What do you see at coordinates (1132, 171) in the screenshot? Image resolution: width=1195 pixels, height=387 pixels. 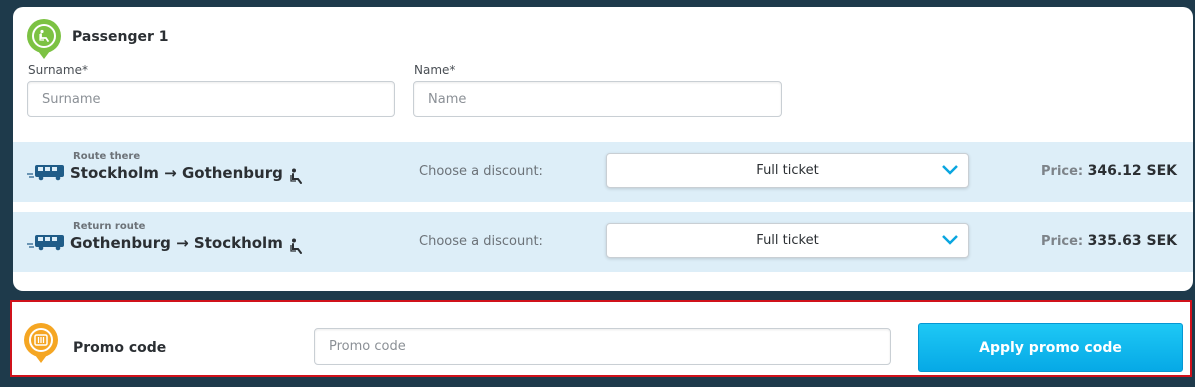 I see `price-value: 346.12 SEK` at bounding box center [1132, 171].